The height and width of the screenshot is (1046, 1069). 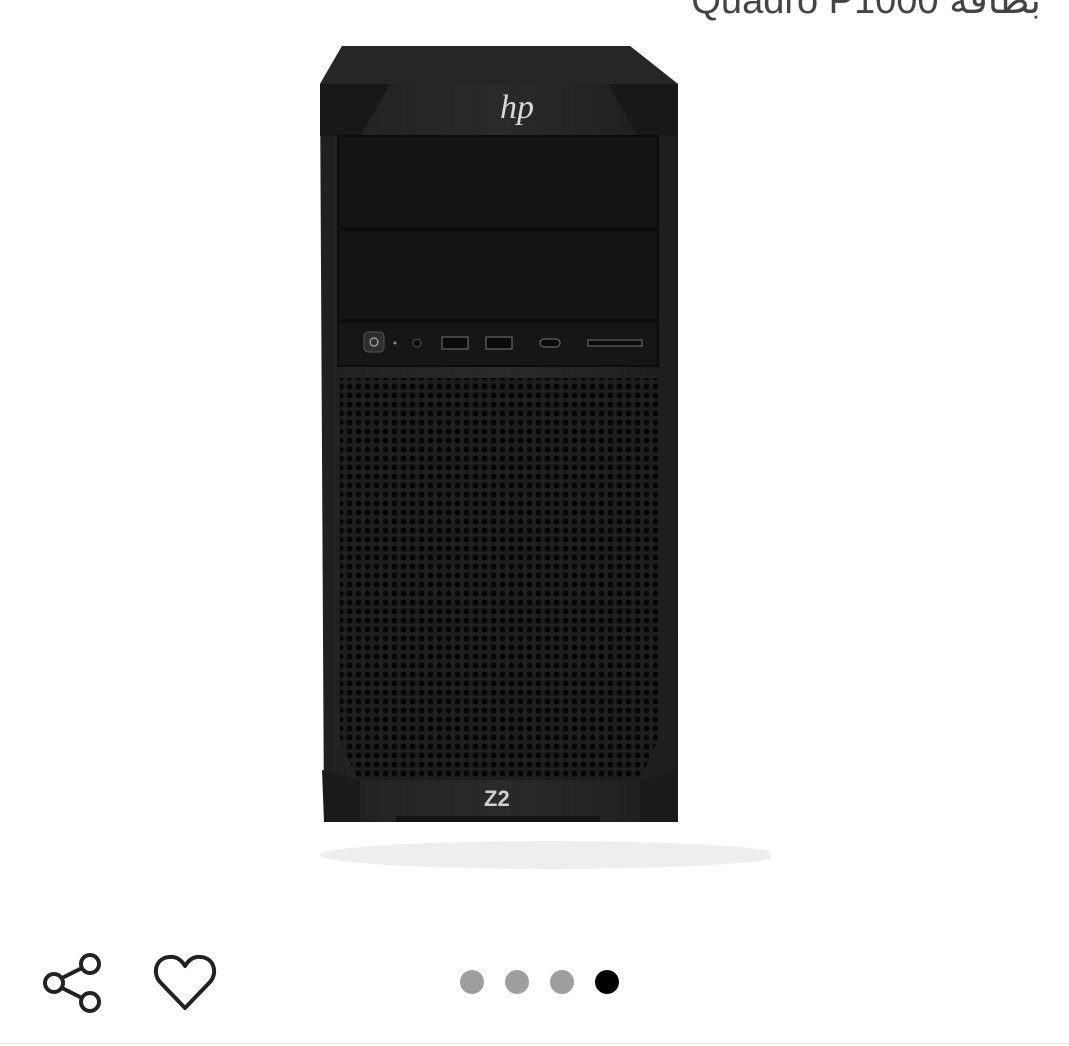 What do you see at coordinates (607, 982) in the screenshot?
I see `pagination-dot-active` at bounding box center [607, 982].